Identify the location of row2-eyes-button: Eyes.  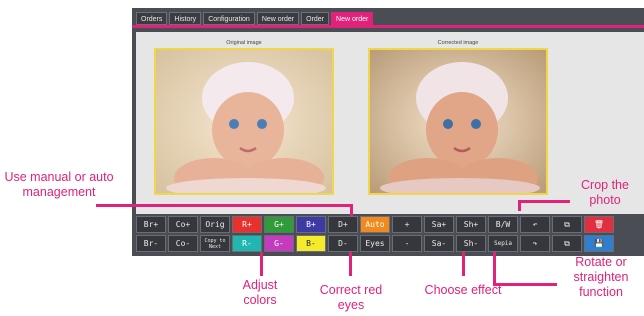
(375, 243).